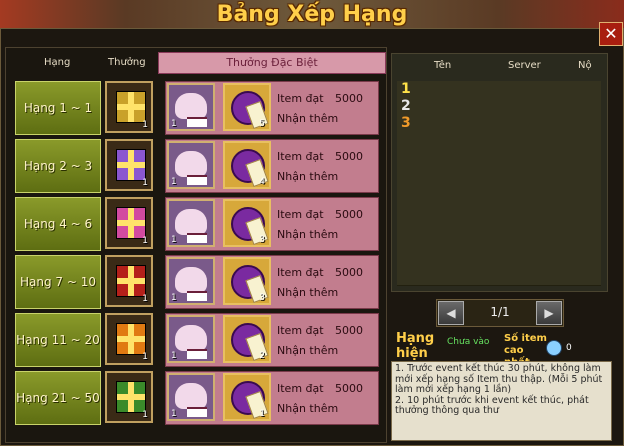 This screenshot has height=446, width=624. Describe the element at coordinates (262, 356) in the screenshot. I see `item-count: 2` at that location.